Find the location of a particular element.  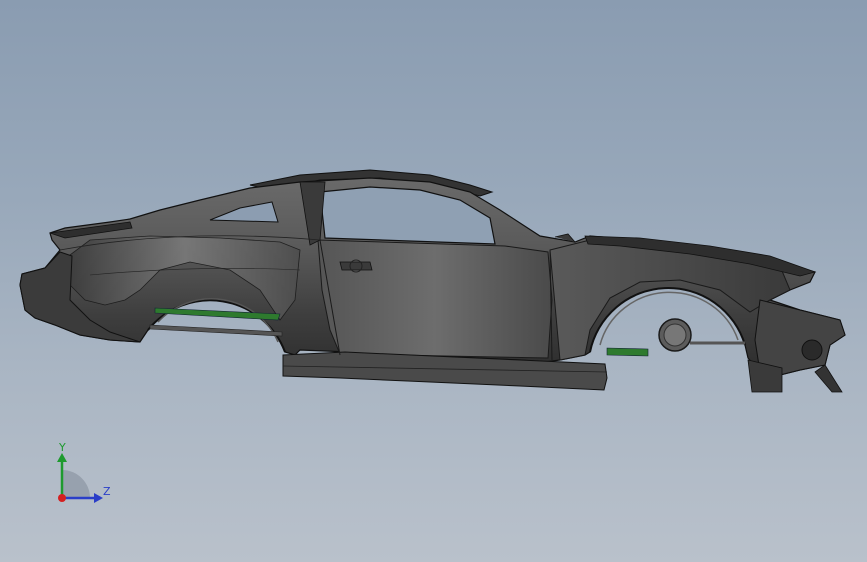

triad-graphic is located at coordinates (80, 478).